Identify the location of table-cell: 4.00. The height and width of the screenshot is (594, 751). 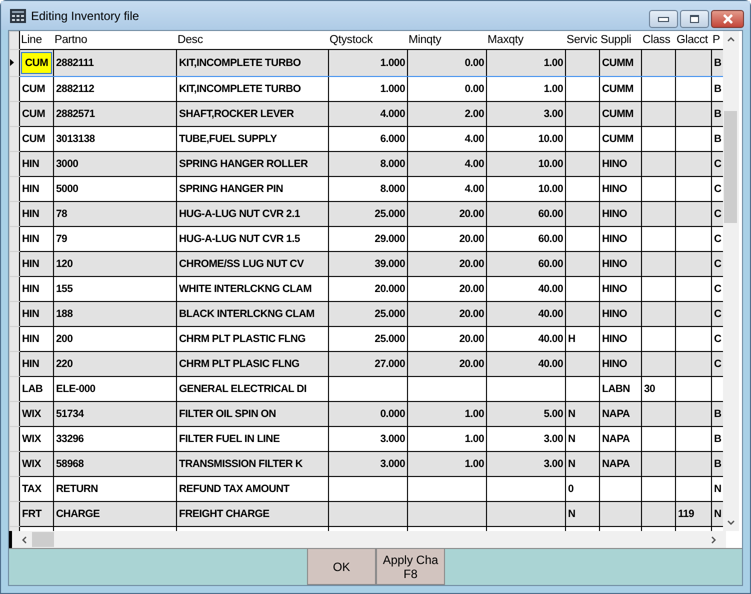
(447, 164).